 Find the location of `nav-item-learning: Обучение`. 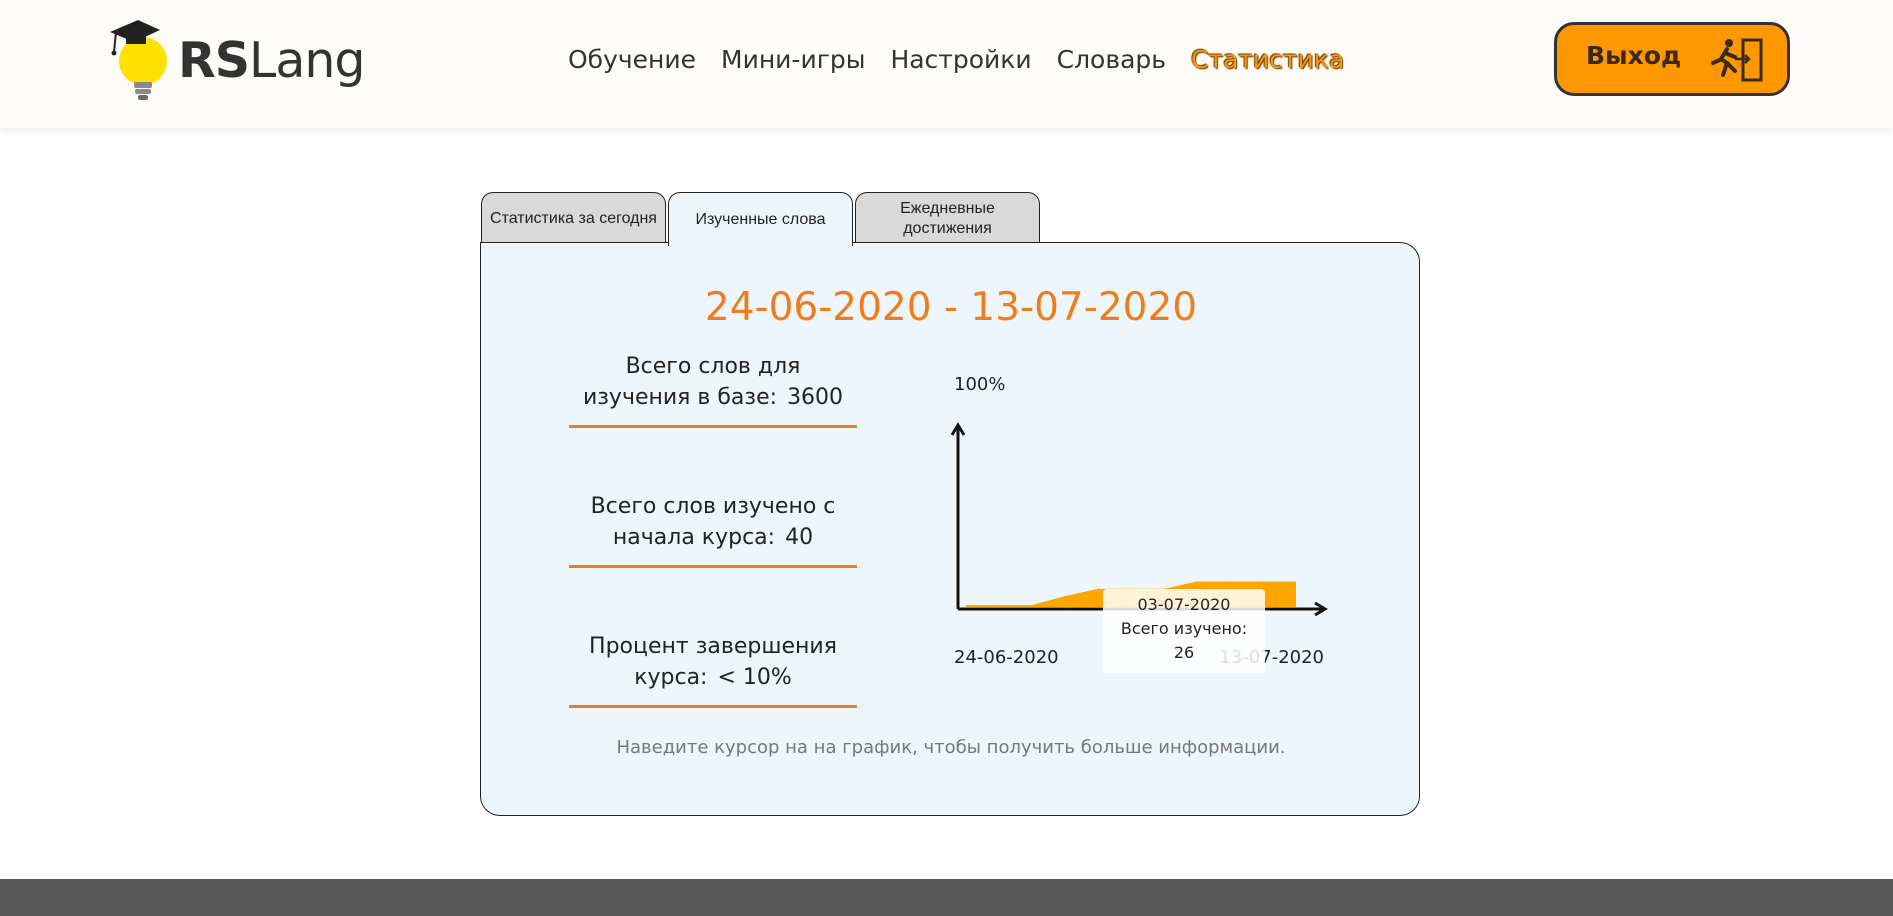

nav-item-learning: Обучение is located at coordinates (632, 60).